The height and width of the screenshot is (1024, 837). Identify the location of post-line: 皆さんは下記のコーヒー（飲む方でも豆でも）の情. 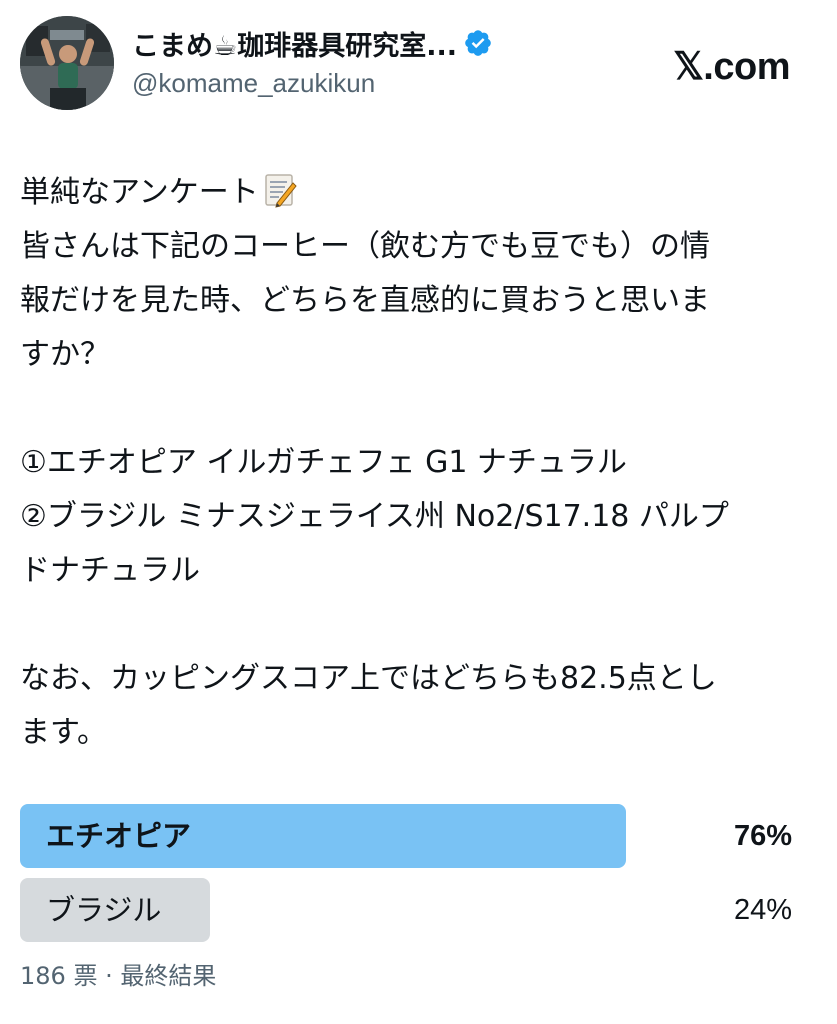
(365, 246).